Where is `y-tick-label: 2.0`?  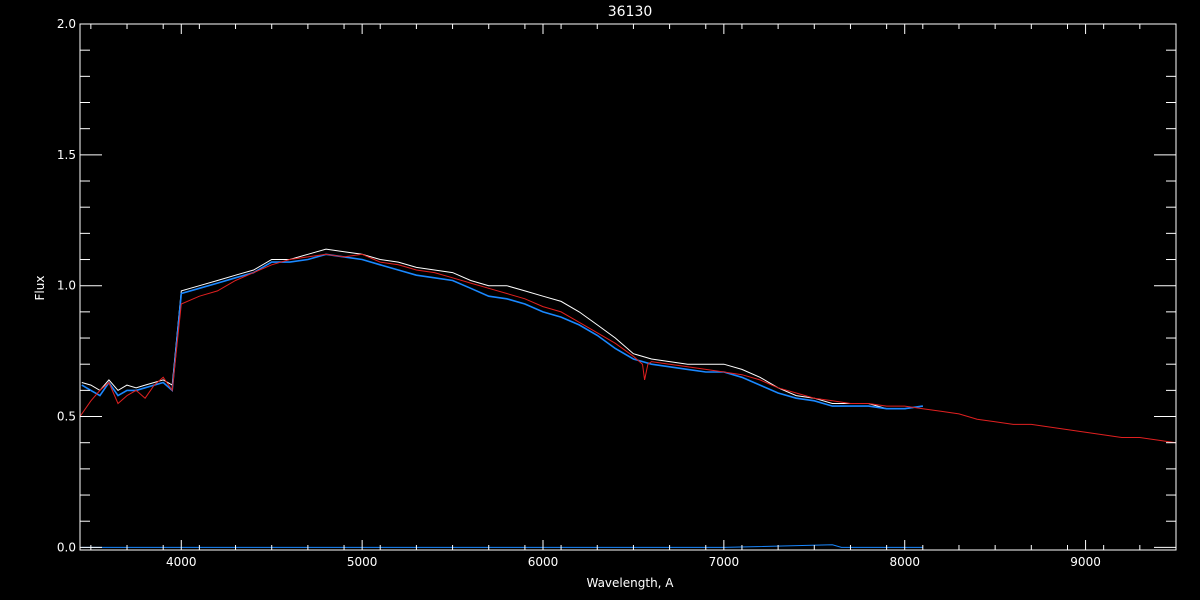 y-tick-label: 2.0 is located at coordinates (66, 24).